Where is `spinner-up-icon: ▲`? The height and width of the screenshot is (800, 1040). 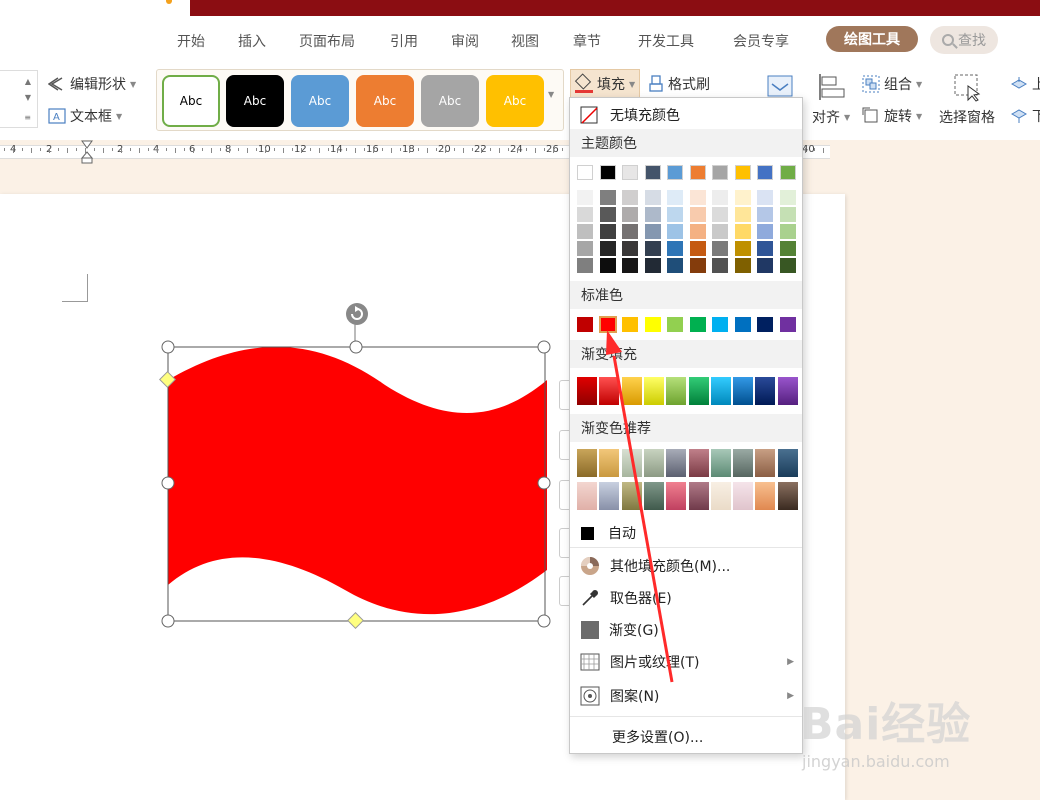 spinner-up-icon: ▲ is located at coordinates (28, 81).